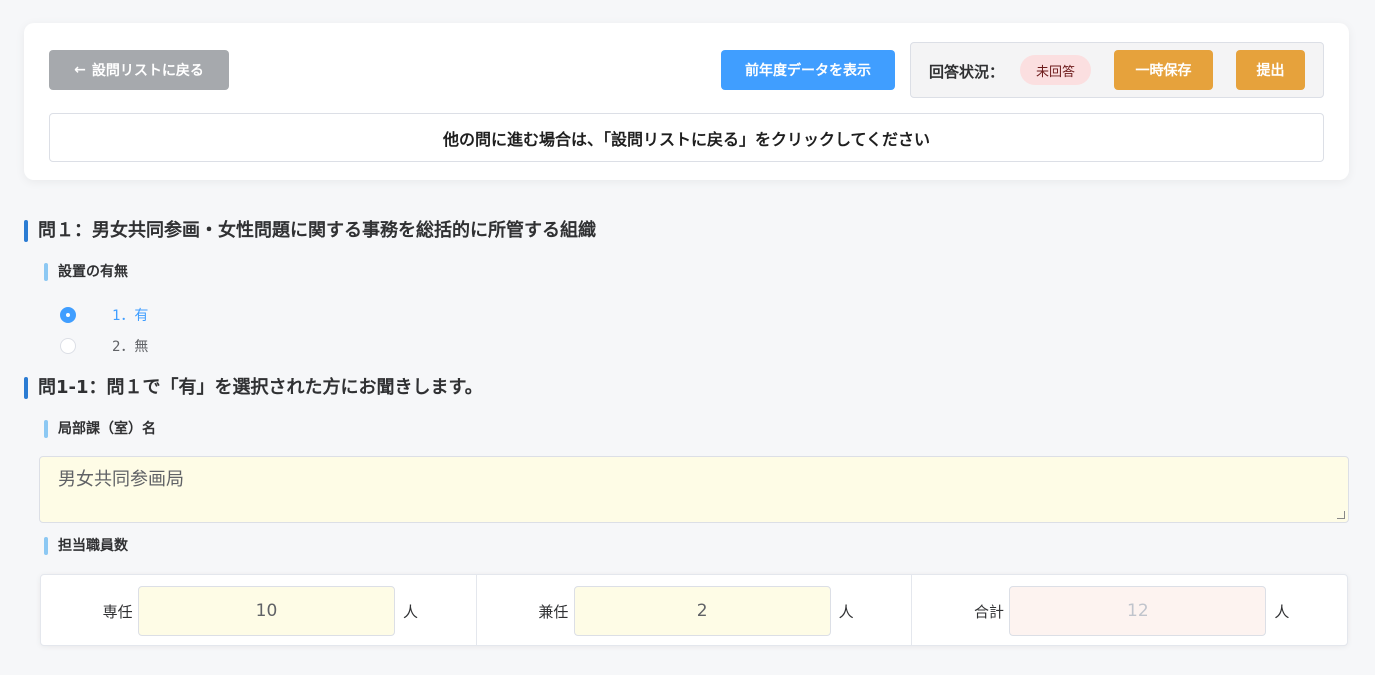  I want to click on staff-cell-fulltime: 専任 10 人, so click(259, 610).